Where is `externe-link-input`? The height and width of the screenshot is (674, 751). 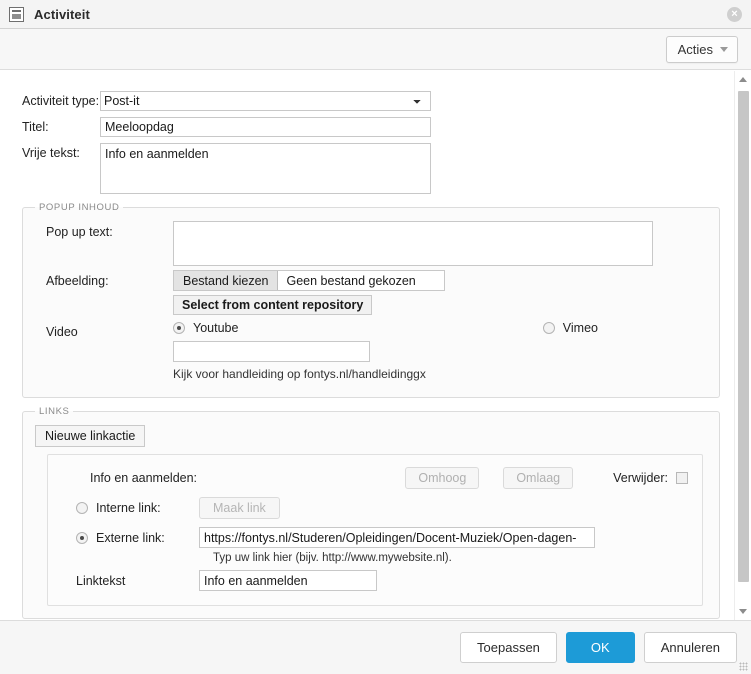 externe-link-input is located at coordinates (397, 537).